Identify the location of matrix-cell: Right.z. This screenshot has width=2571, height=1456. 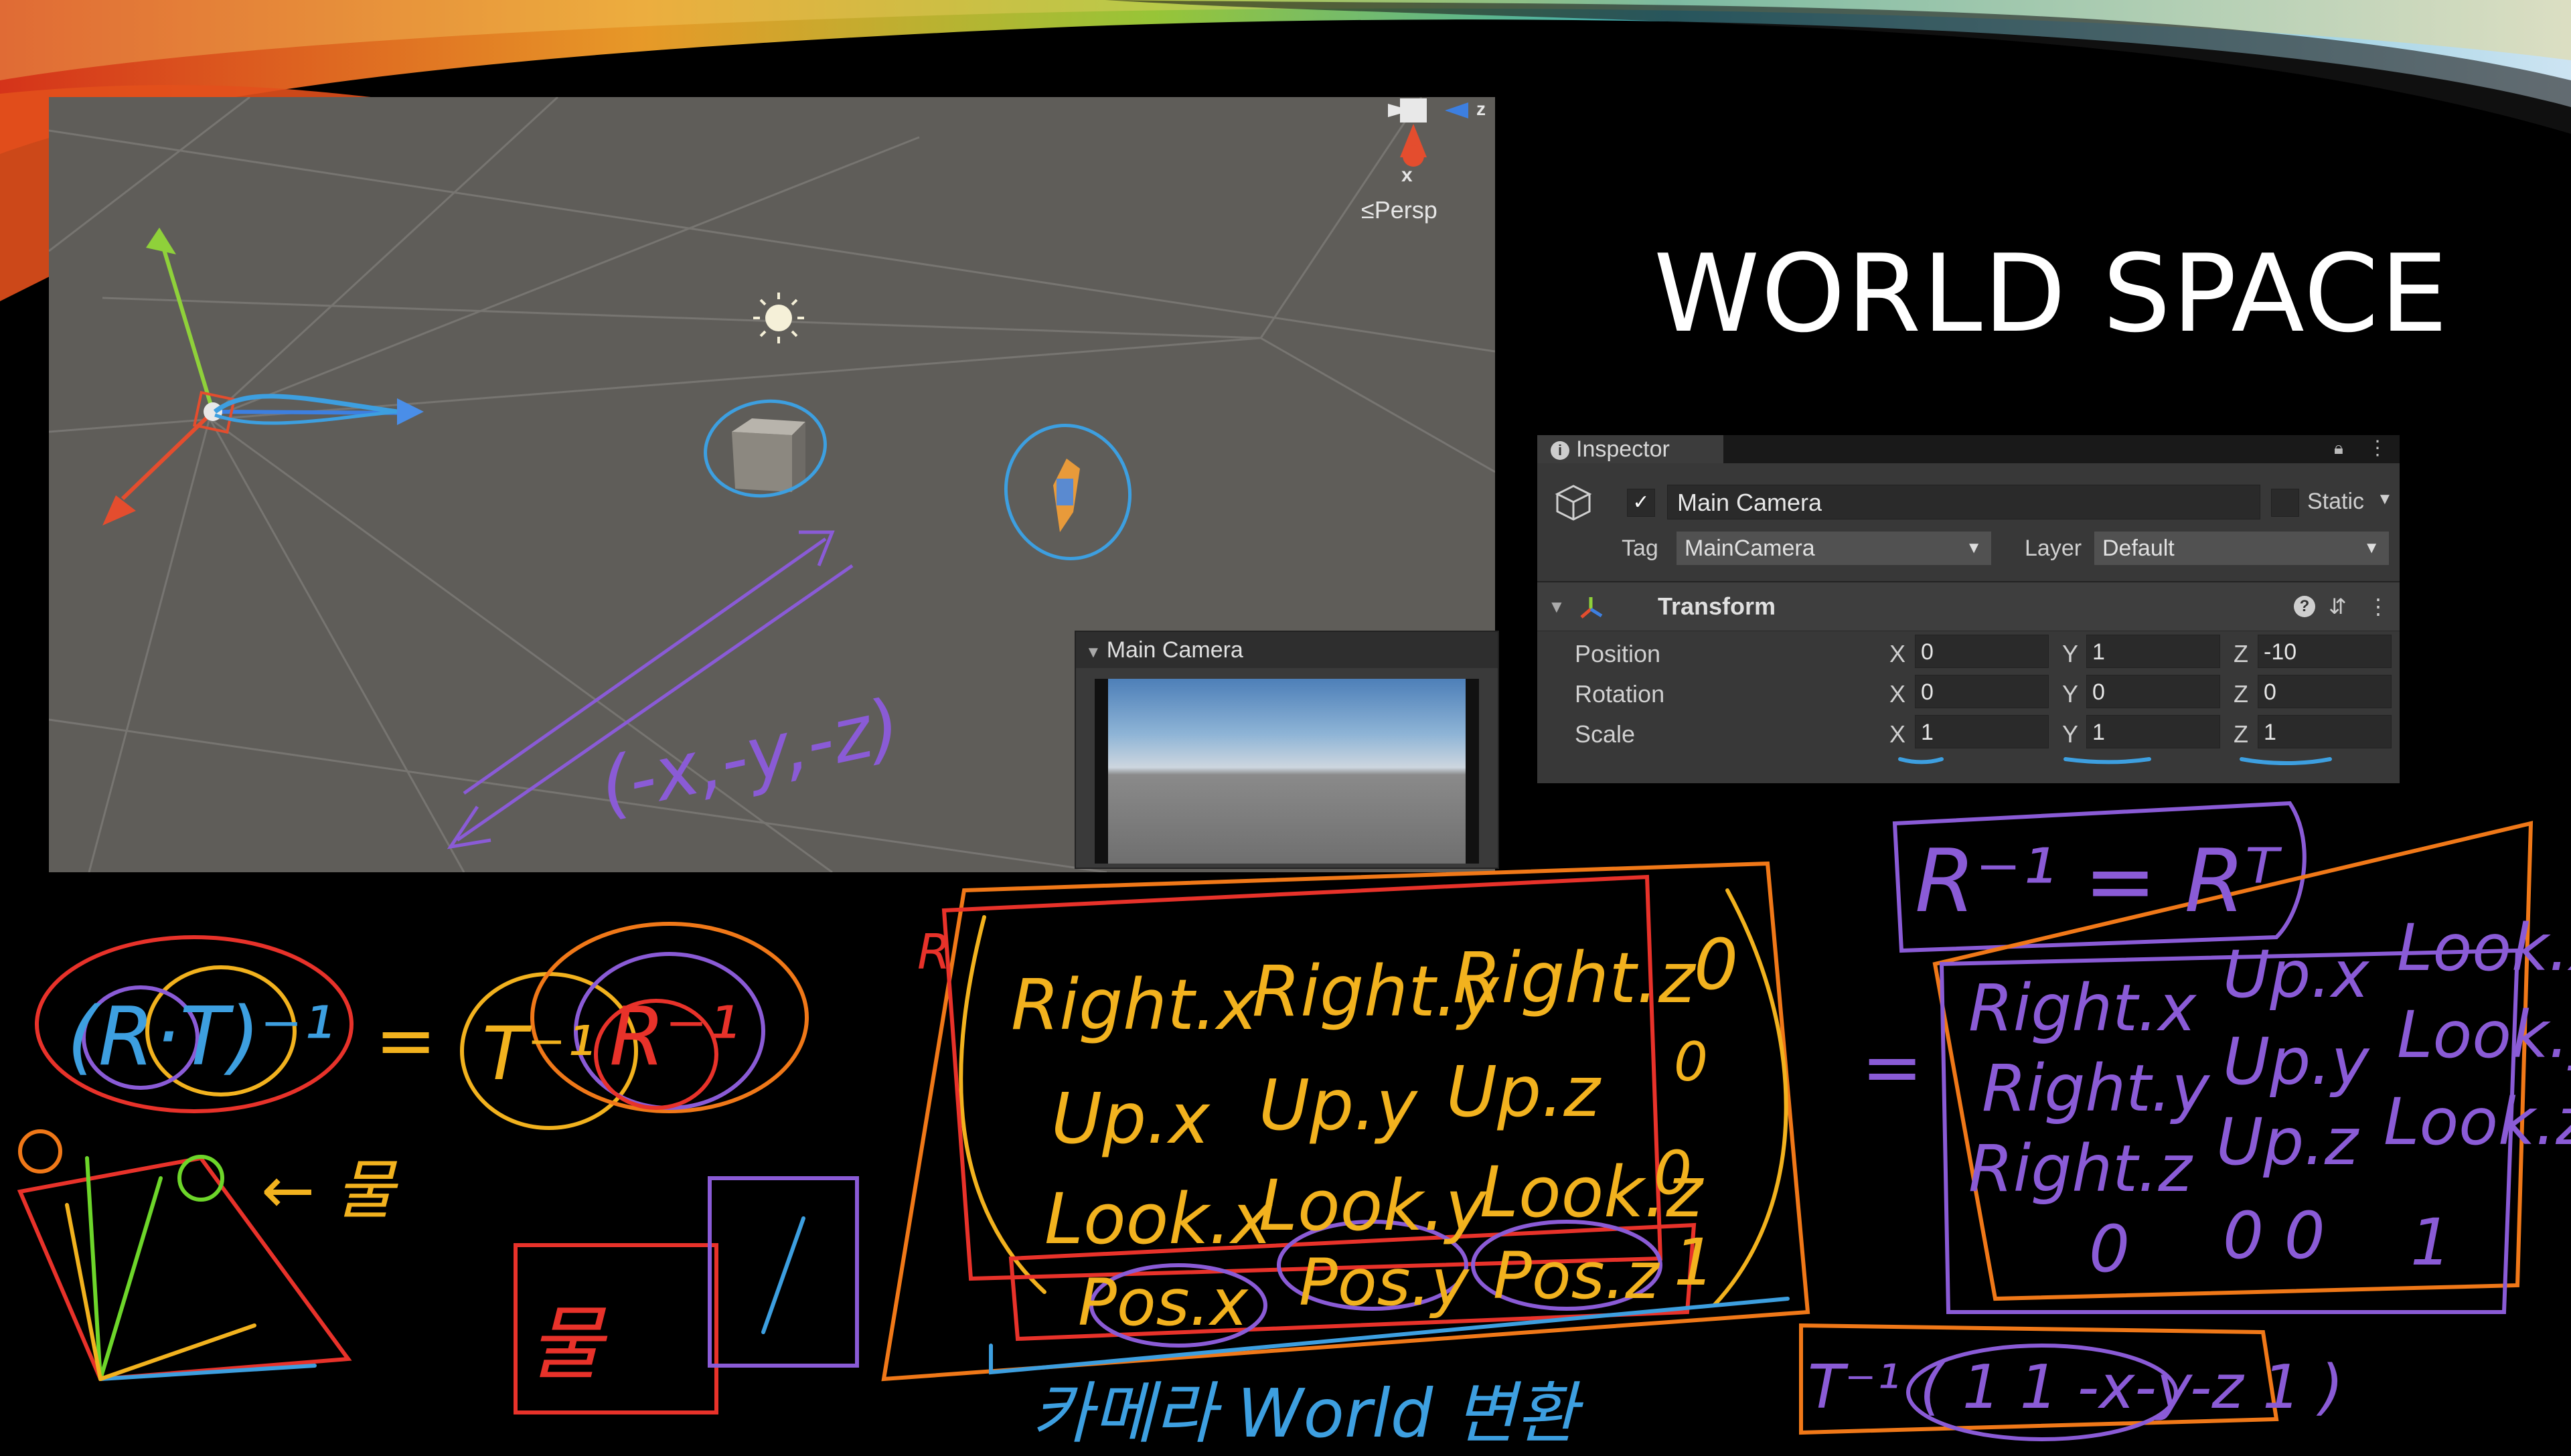
(1574, 978).